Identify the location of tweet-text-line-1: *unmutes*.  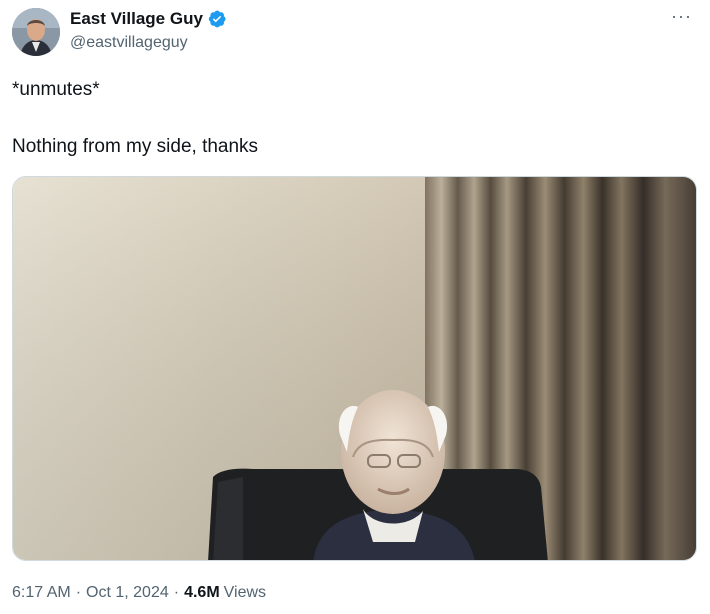
(56, 89).